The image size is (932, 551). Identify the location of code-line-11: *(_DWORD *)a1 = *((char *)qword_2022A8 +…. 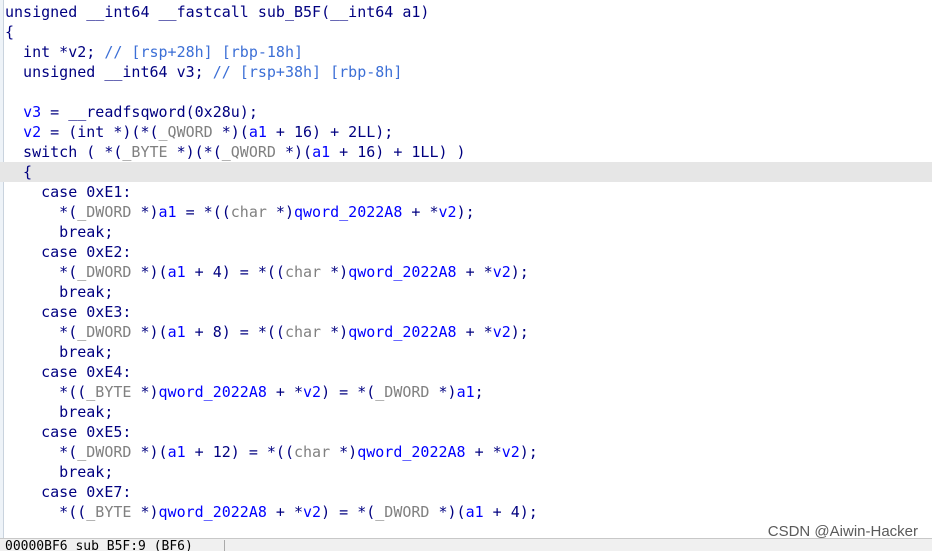
(466, 212).